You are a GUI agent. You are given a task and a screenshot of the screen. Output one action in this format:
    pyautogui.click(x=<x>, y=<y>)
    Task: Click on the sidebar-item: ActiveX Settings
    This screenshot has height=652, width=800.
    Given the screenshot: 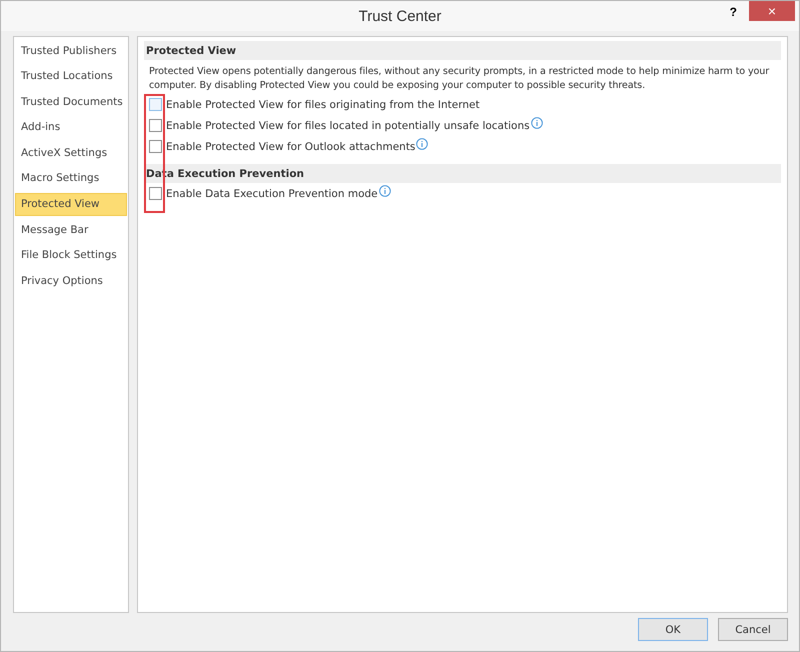 What is the action you would take?
    pyautogui.click(x=71, y=152)
    